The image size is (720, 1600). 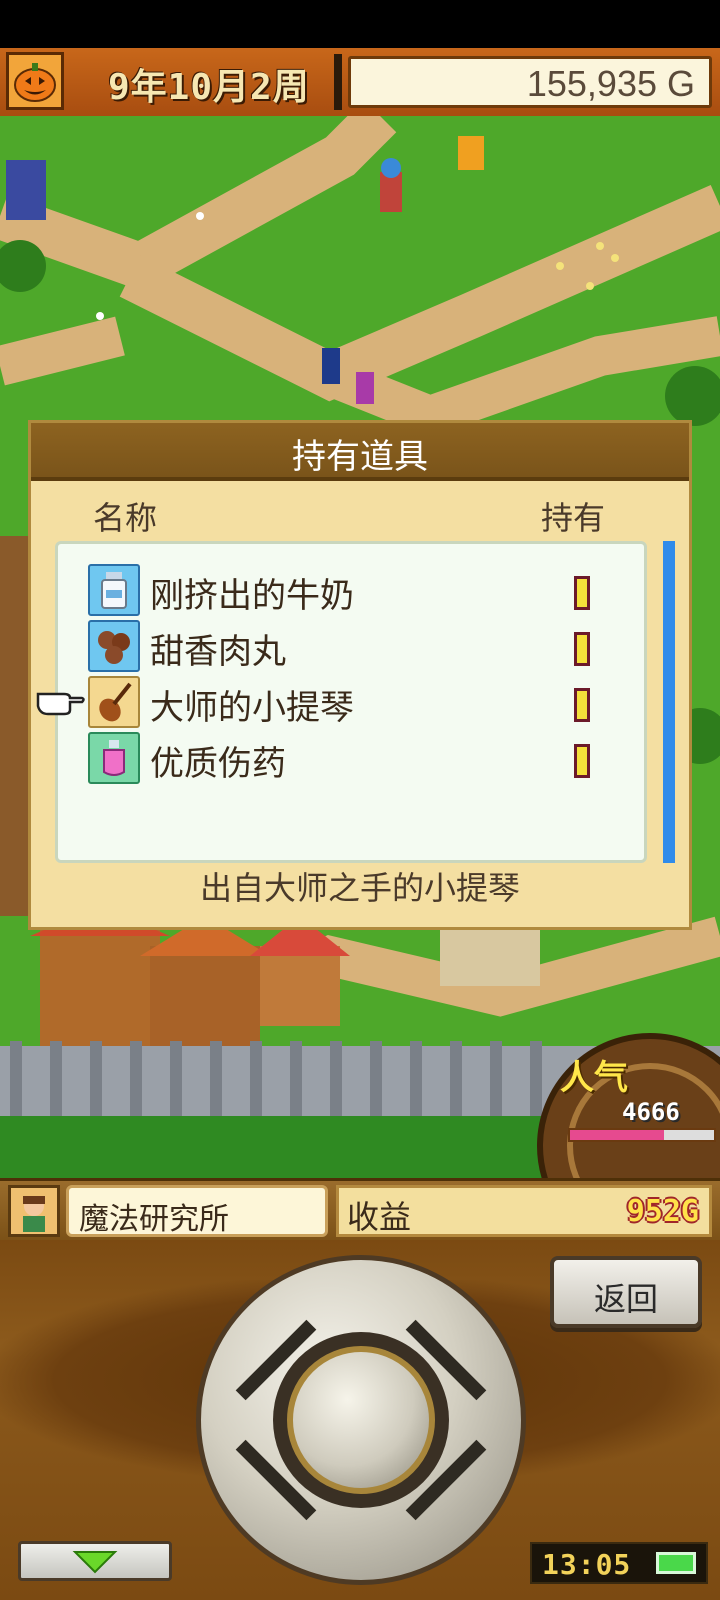 I want to click on income-label: 收益, so click(x=379, y=1217).